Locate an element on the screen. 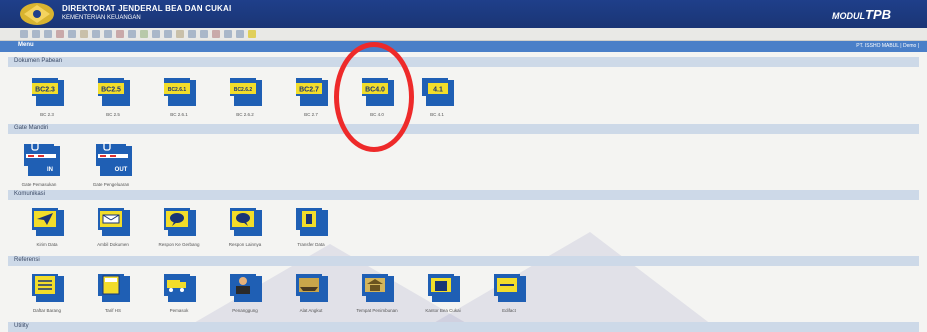 This screenshot has width=927, height=332. svg-text: BC2.6.2 is located at coordinates (243, 90).